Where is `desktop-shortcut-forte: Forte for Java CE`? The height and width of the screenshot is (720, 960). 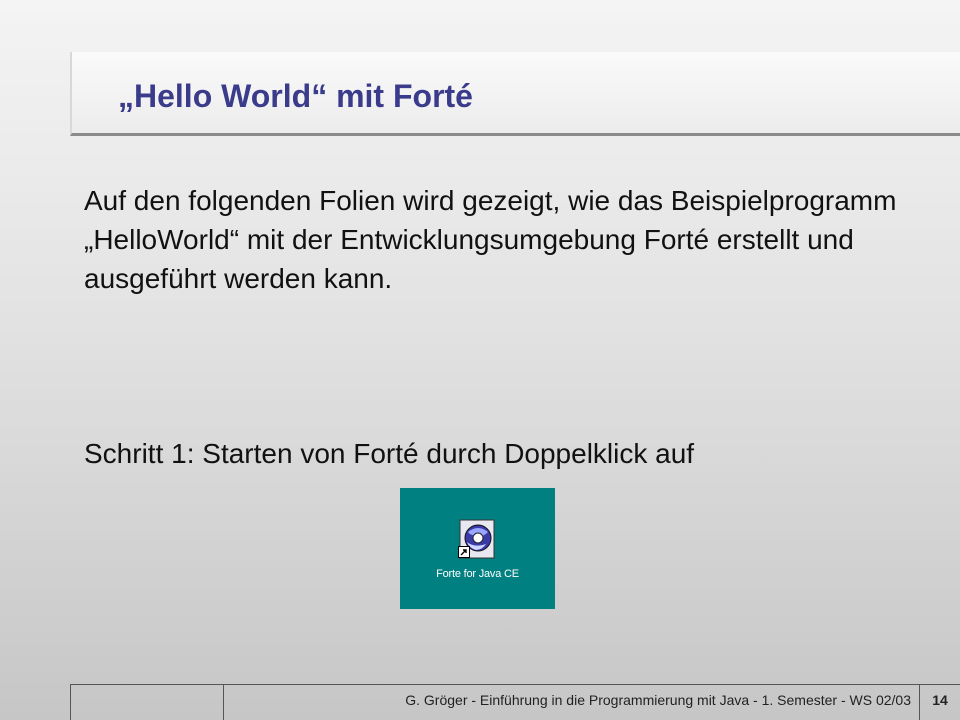
desktop-shortcut-forte: Forte for Java CE is located at coordinates (477, 548).